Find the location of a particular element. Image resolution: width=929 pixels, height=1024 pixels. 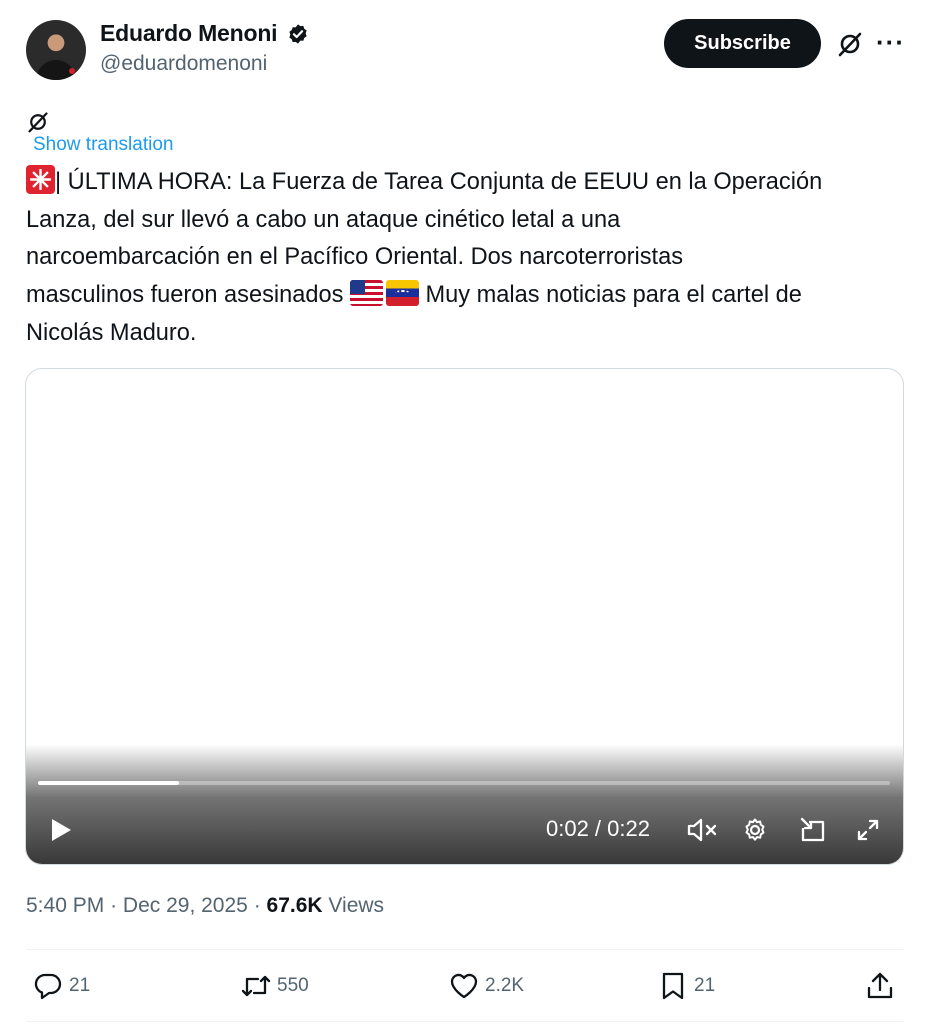

share-icon is located at coordinates (880, 985).